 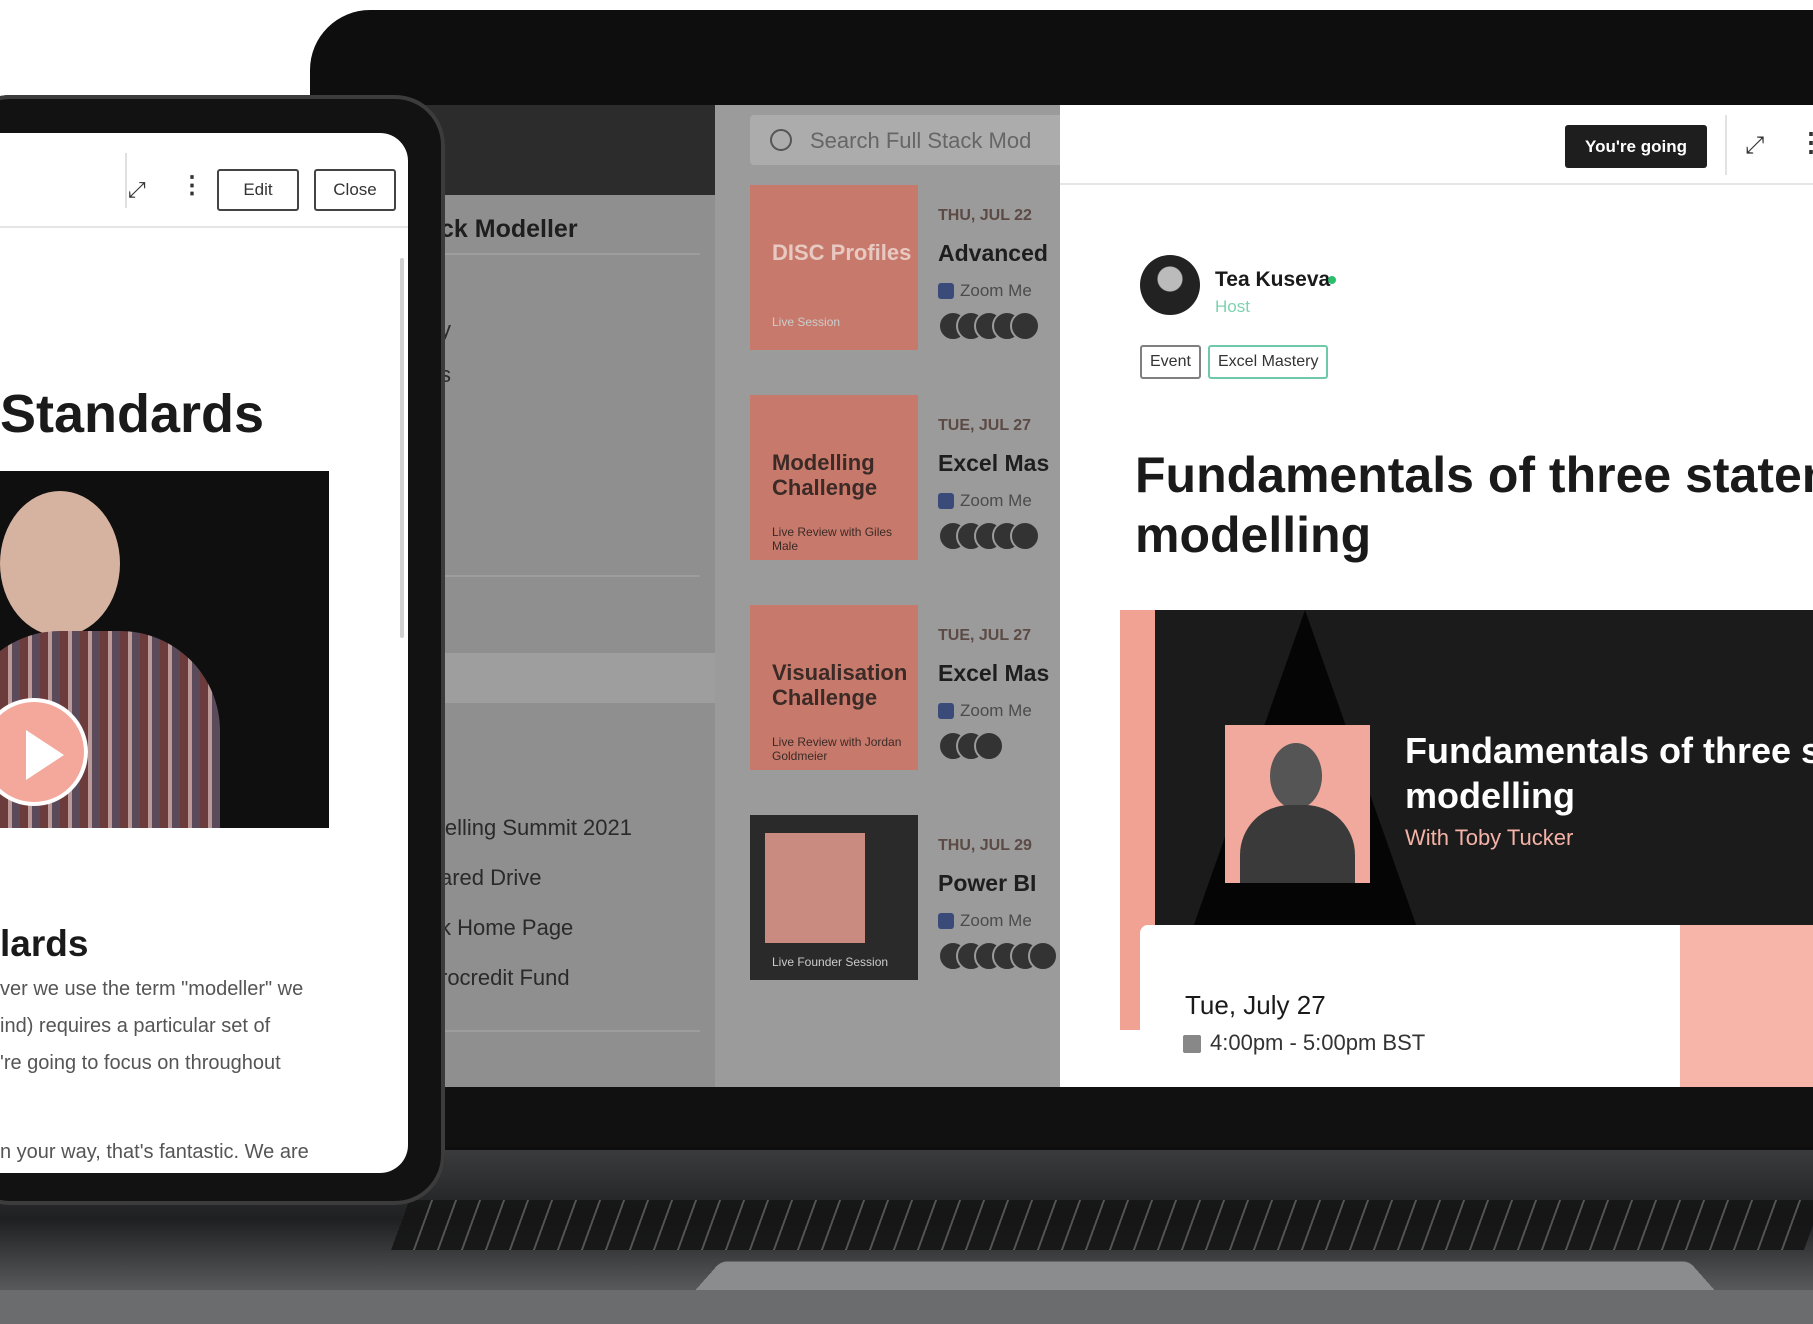 I want to click on scrollbar, so click(x=402, y=448).